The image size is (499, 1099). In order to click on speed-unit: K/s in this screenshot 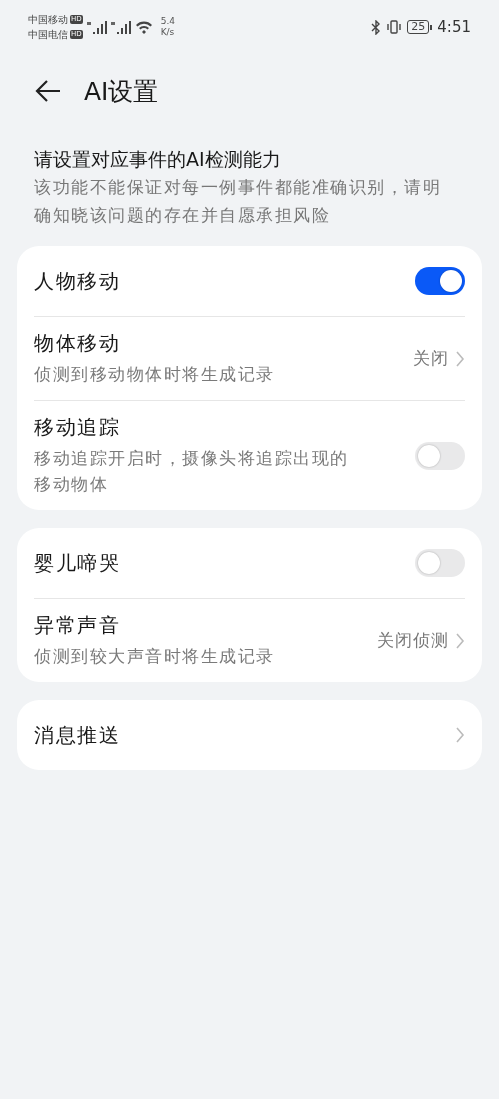, I will do `click(167, 32)`.